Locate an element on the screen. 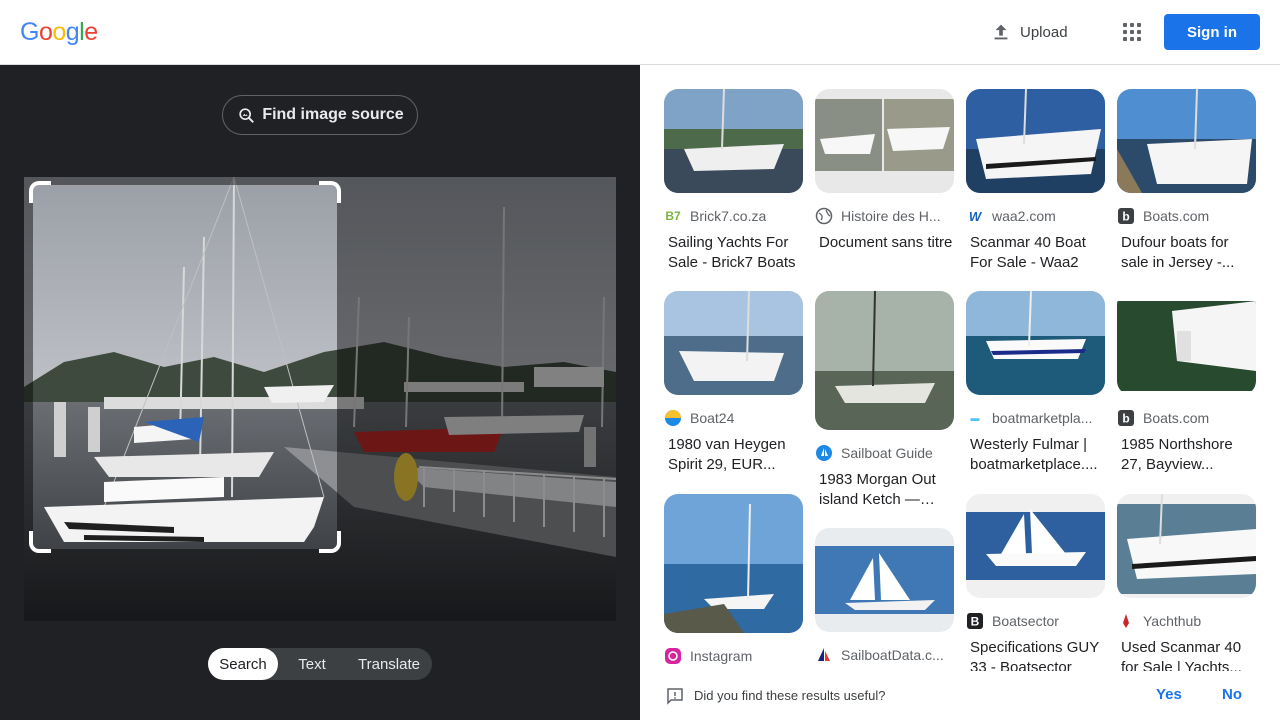 The width and height of the screenshot is (1280, 720). result-source-name: Boat24 is located at coordinates (712, 418).